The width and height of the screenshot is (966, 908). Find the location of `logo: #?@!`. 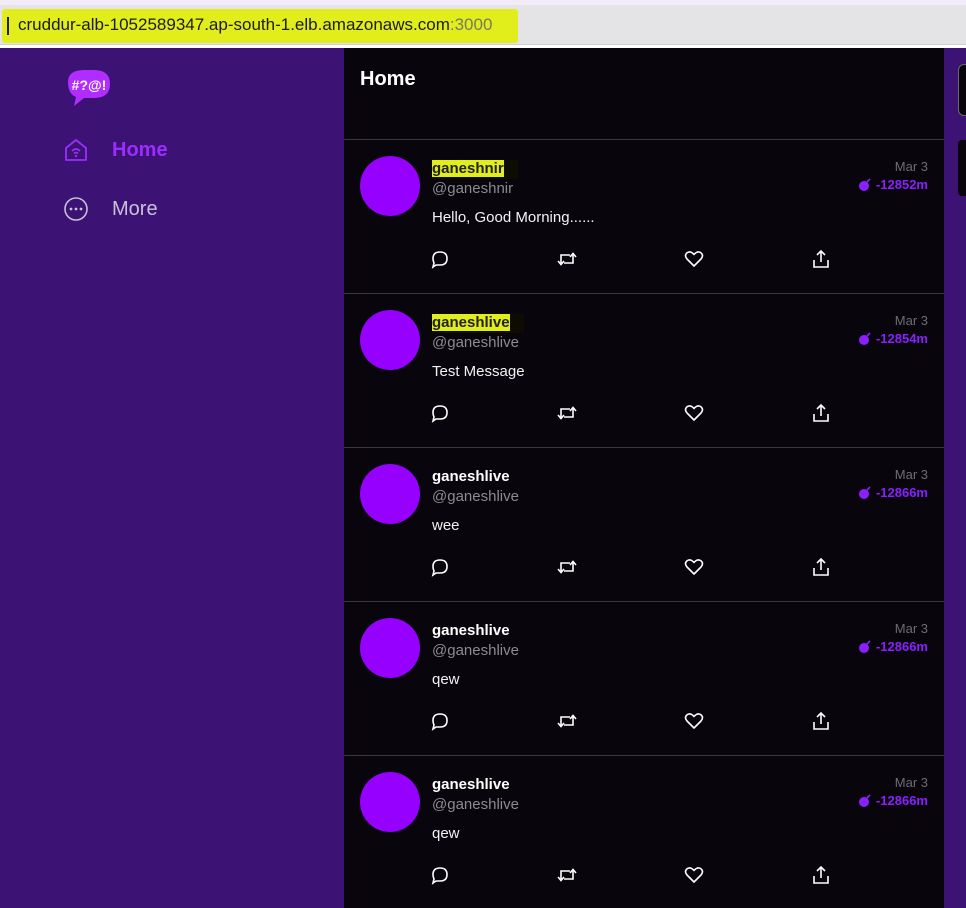

logo: #?@! is located at coordinates (88, 88).